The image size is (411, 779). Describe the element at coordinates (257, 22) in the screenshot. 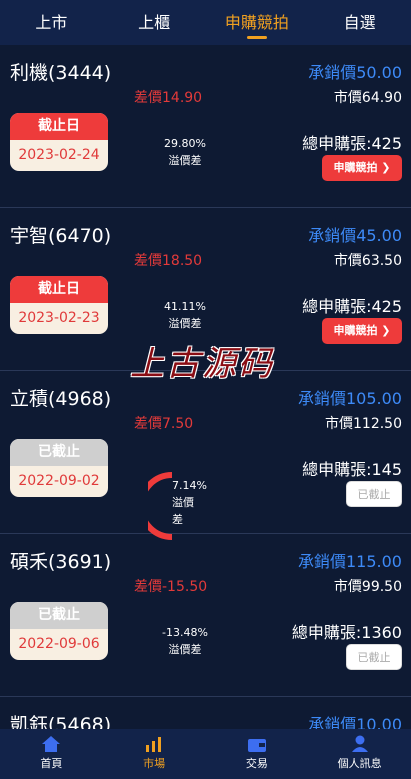

I see `tab-subscription: 申購競拍` at that location.